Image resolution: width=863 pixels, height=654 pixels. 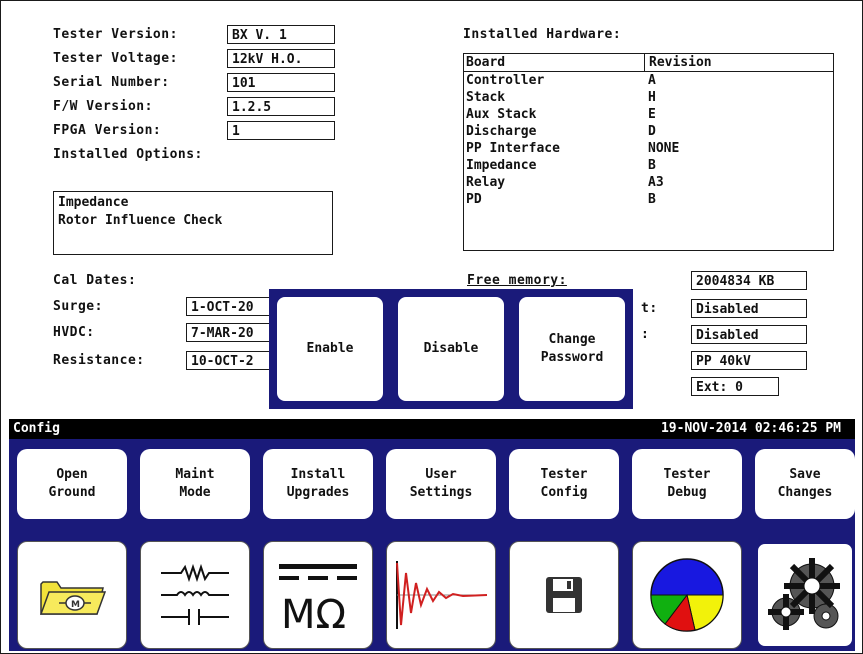 What do you see at coordinates (554, 62) in the screenshot?
I see `board-header: Board` at bounding box center [554, 62].